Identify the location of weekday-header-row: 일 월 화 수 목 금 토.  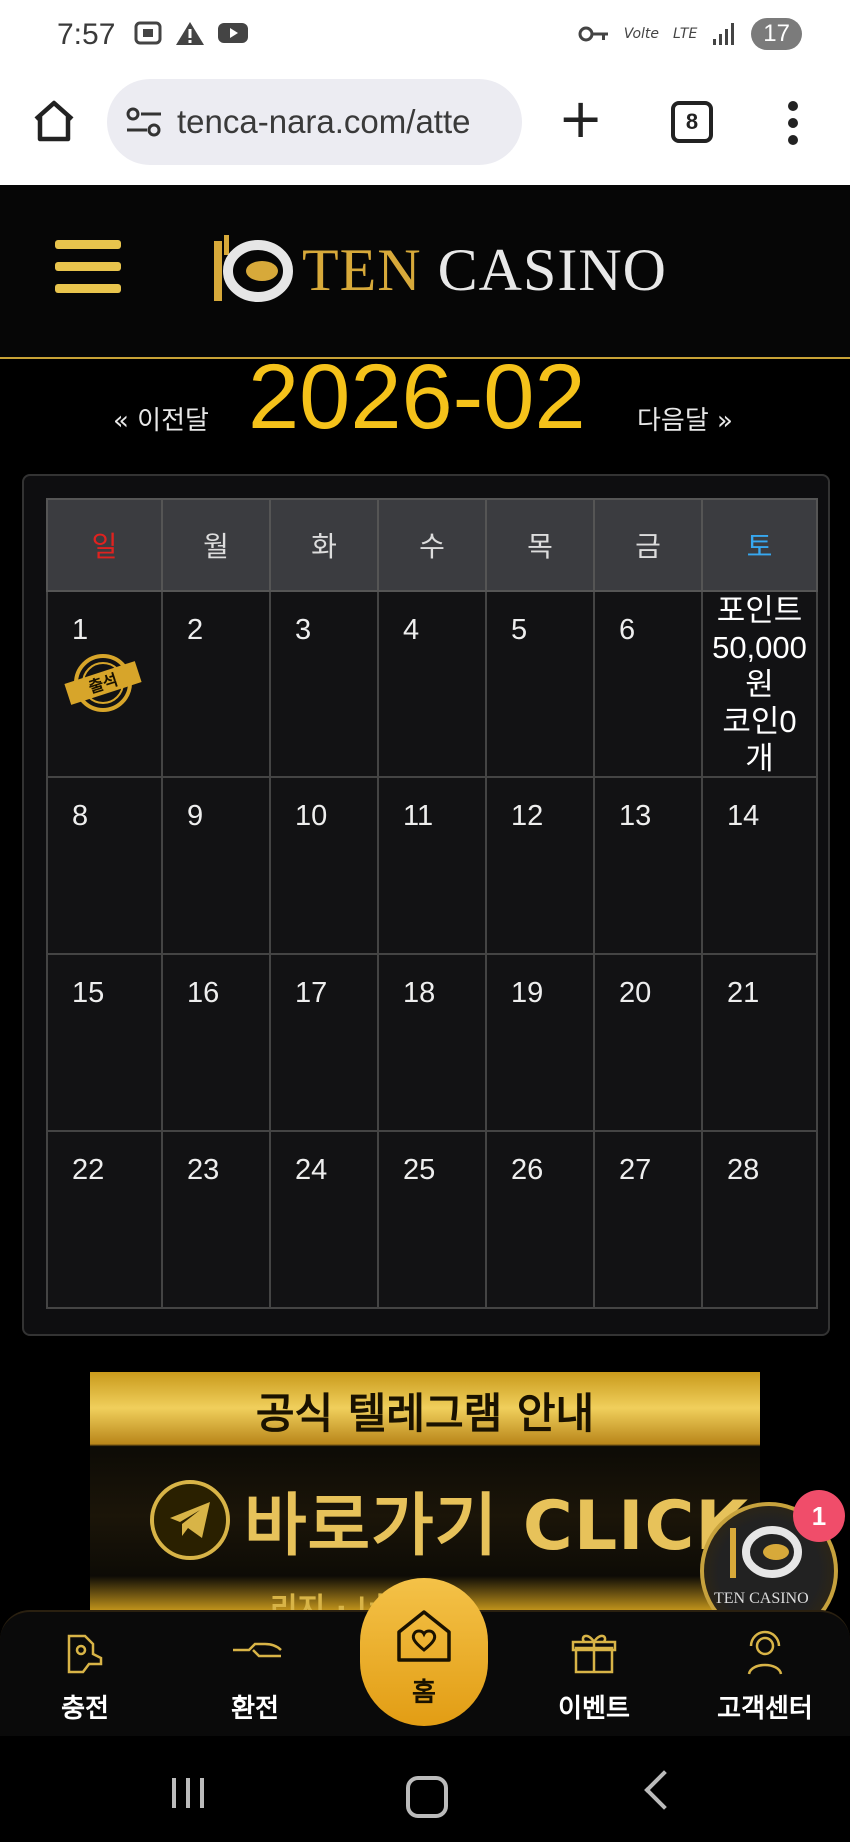
(432, 545).